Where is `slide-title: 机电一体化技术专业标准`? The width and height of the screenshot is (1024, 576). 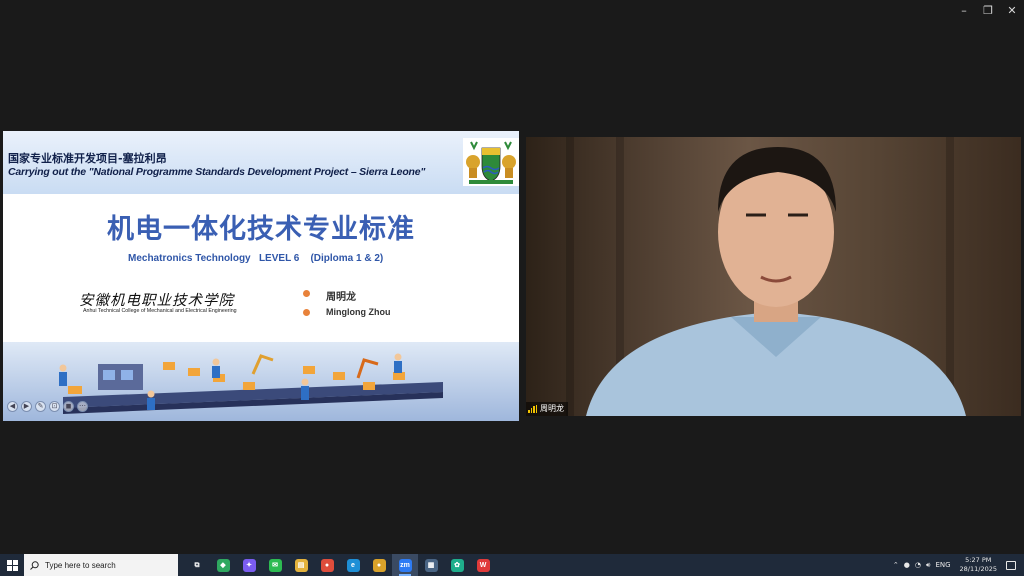
slide-title: 机电一体化技术专业标准 is located at coordinates (261, 229).